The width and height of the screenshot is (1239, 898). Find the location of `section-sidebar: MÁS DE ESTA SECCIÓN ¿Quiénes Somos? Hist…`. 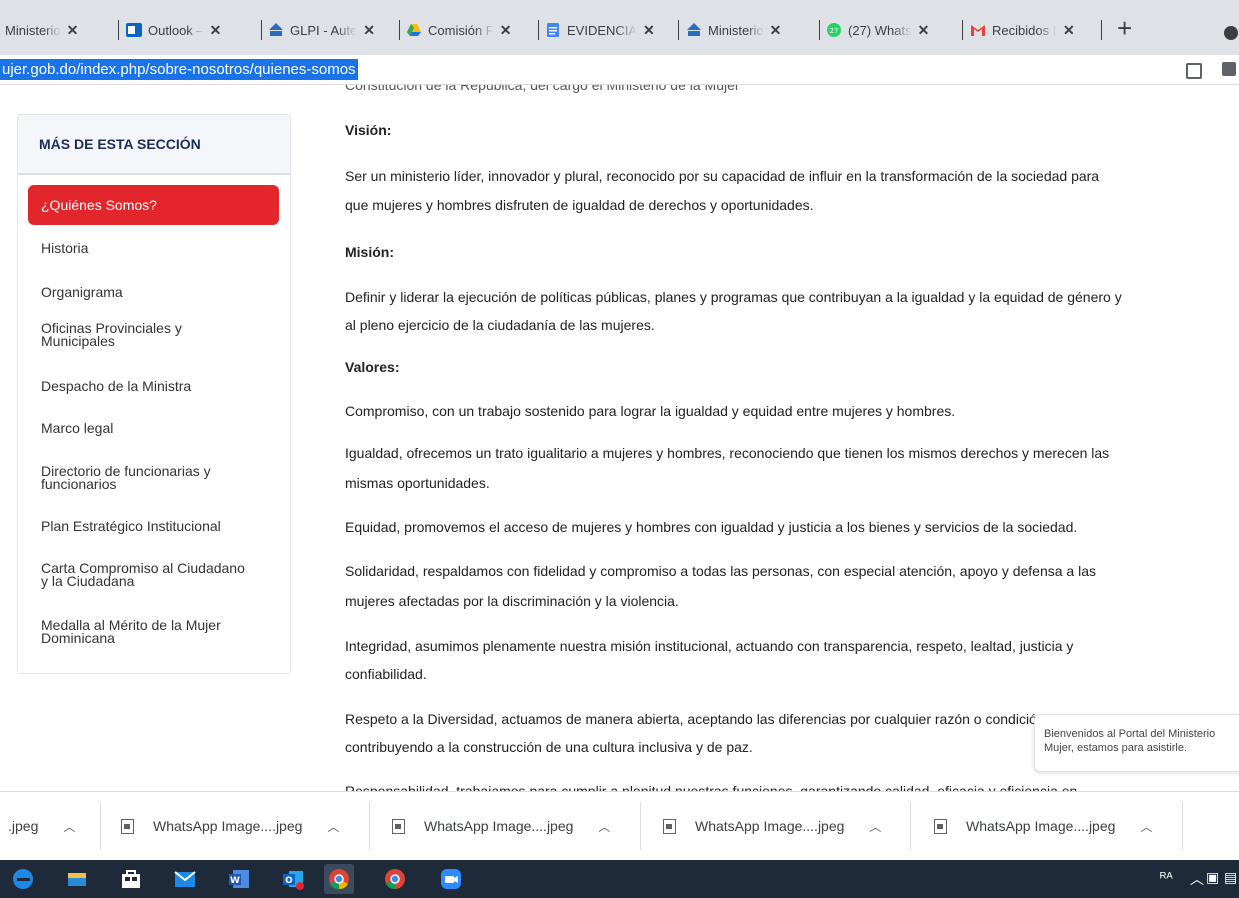

section-sidebar: MÁS DE ESTA SECCIÓN ¿Quiénes Somos? Hist… is located at coordinates (154, 394).